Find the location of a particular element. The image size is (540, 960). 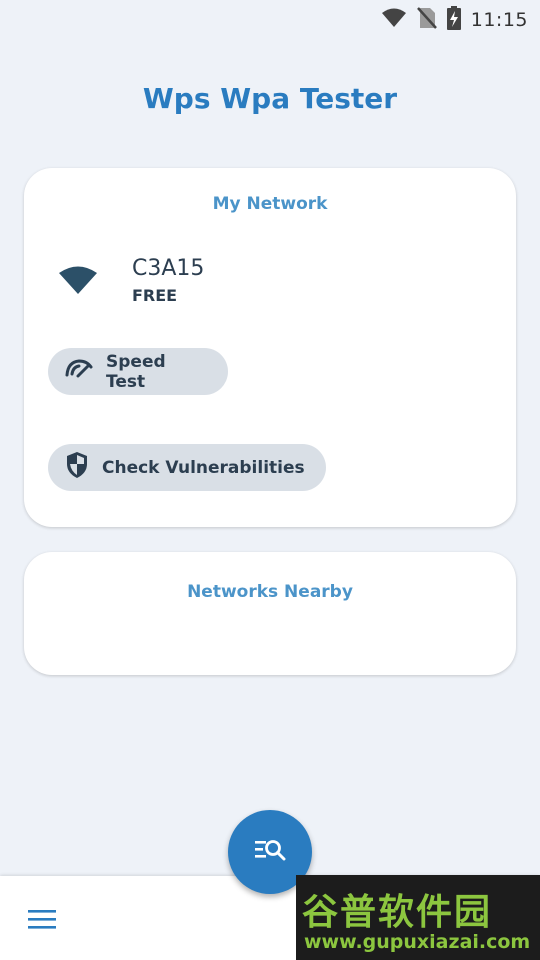

network-ssid: C3A15 is located at coordinates (168, 268).